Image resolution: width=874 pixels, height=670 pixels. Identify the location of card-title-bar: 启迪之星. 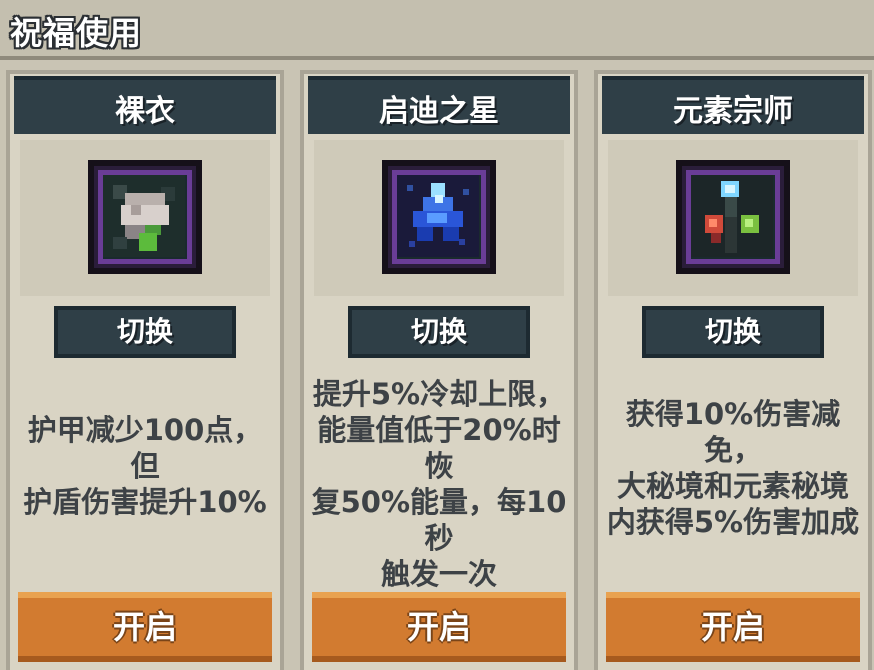
(439, 105).